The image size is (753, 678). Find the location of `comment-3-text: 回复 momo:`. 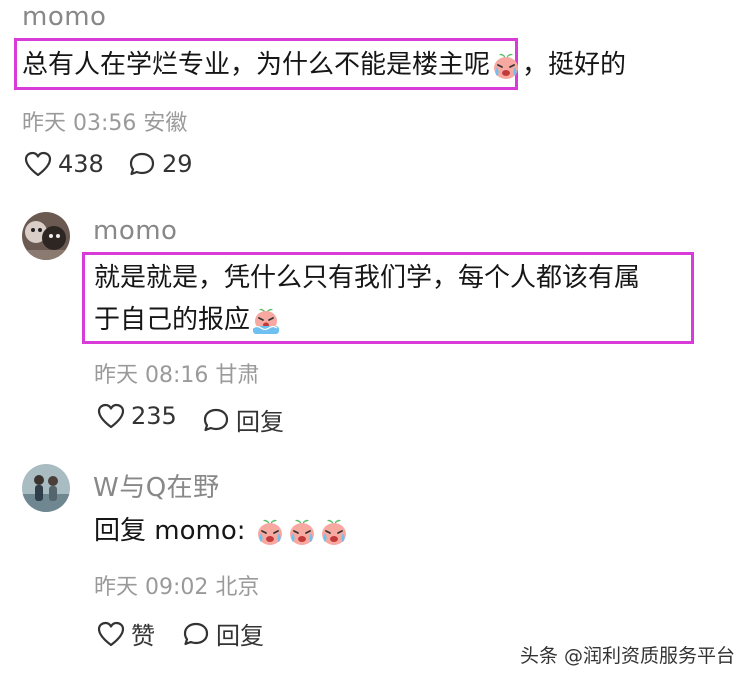

comment-3-text: 回复 momo: is located at coordinates (222, 531).